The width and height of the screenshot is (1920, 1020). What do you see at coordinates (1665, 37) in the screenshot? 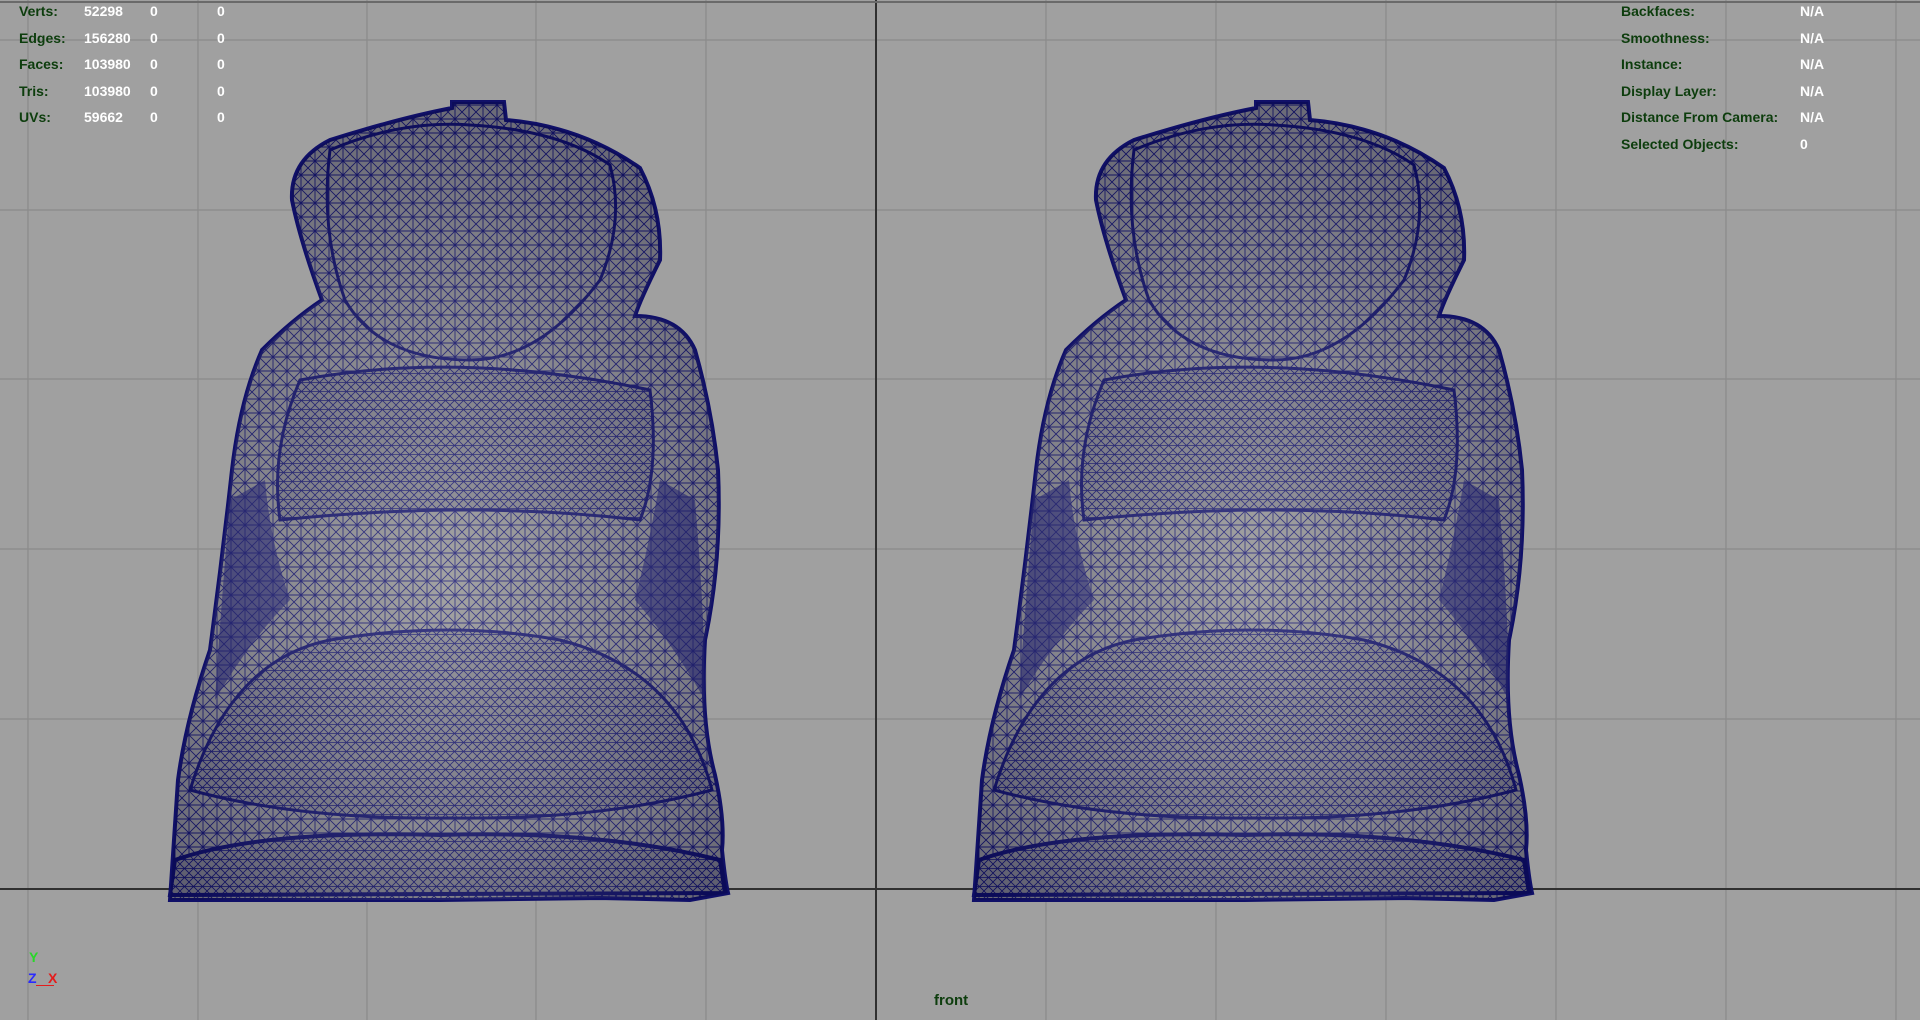
I see `hud-label: Smoothness:` at bounding box center [1665, 37].